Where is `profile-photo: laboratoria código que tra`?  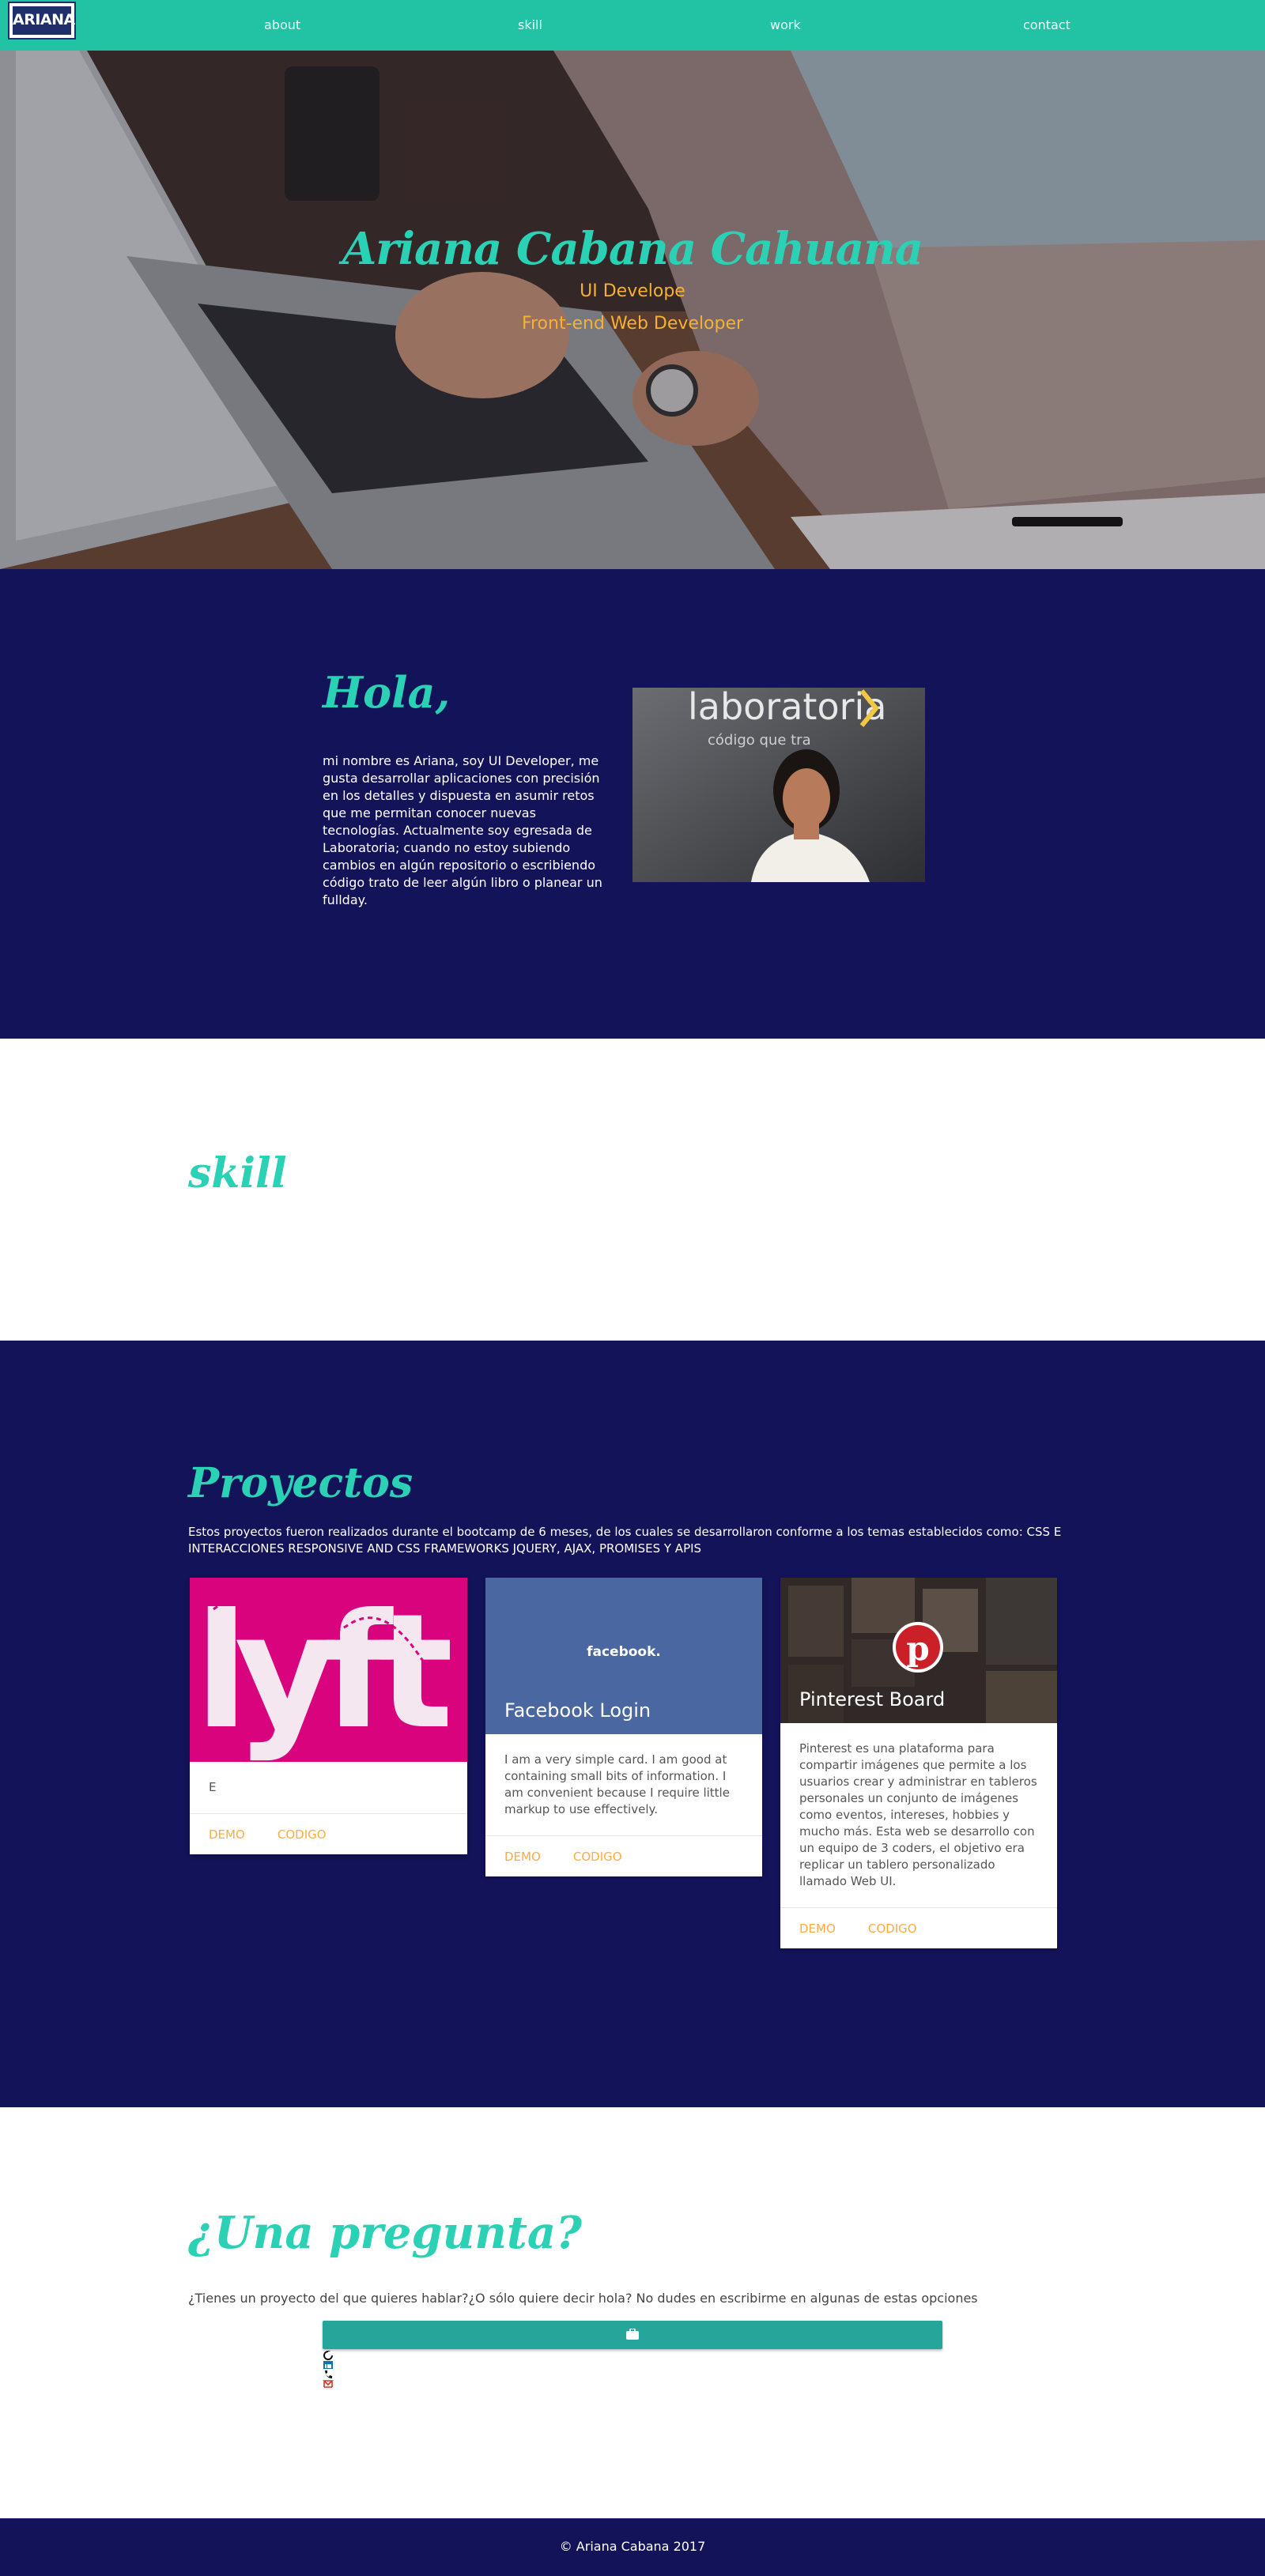 profile-photo: laboratoria código que tra is located at coordinates (778, 785).